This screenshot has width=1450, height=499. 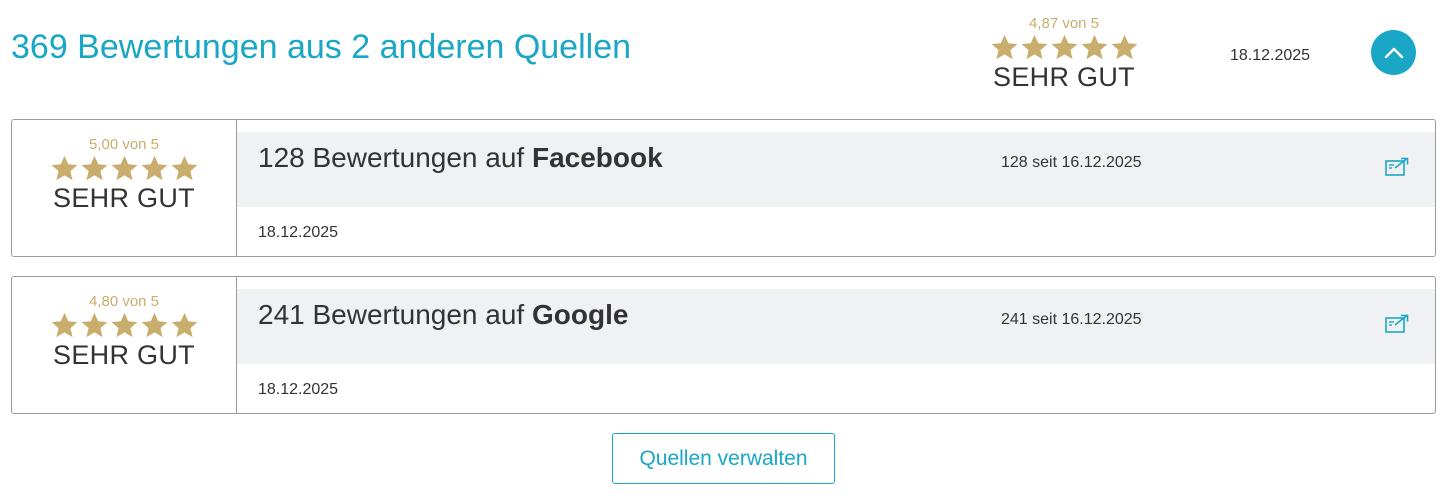 I want to click on source-since: 128 seit 16.12.2025, so click(x=1071, y=162).